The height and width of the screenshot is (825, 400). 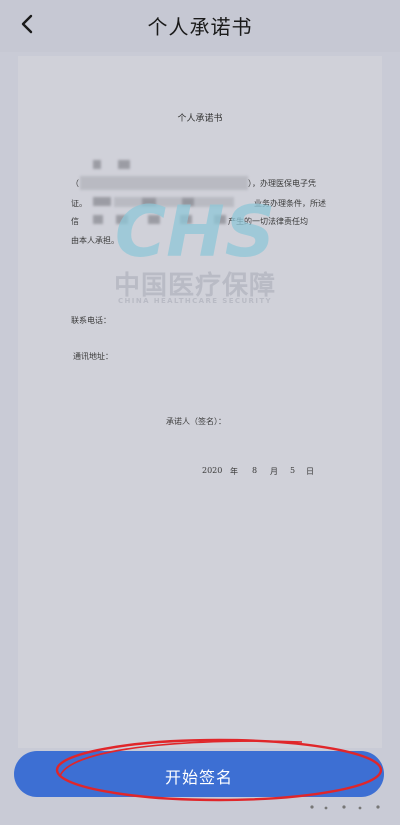 What do you see at coordinates (234, 471) in the screenshot?
I see `date-year-unit: 年` at bounding box center [234, 471].